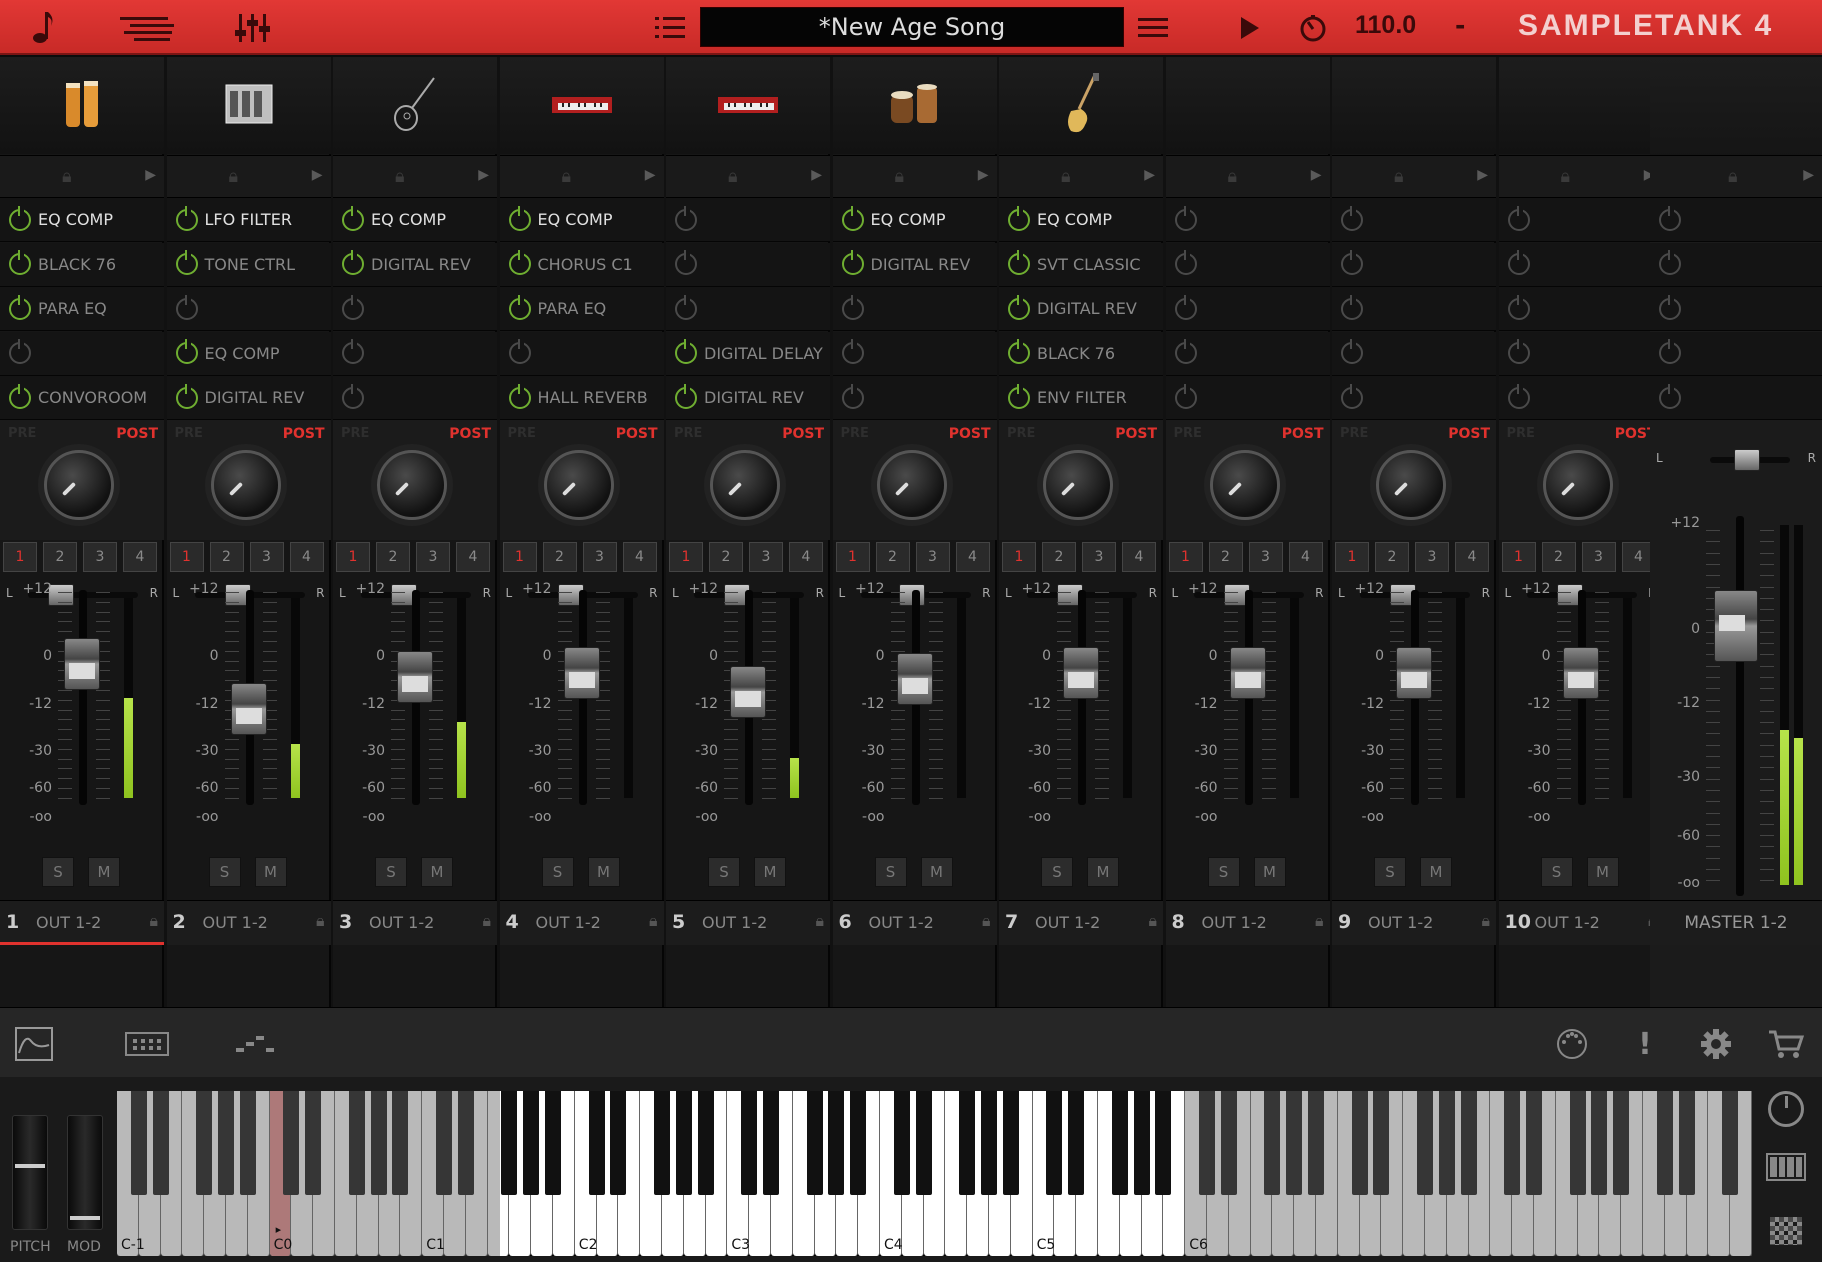  Describe the element at coordinates (82, 398) in the screenshot. I see `fx-slot: CONVOROOM` at that location.